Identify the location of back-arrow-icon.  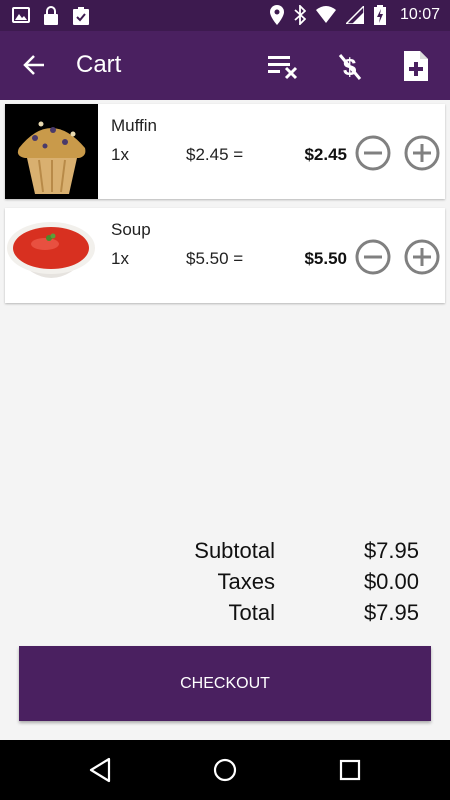
(33, 65).